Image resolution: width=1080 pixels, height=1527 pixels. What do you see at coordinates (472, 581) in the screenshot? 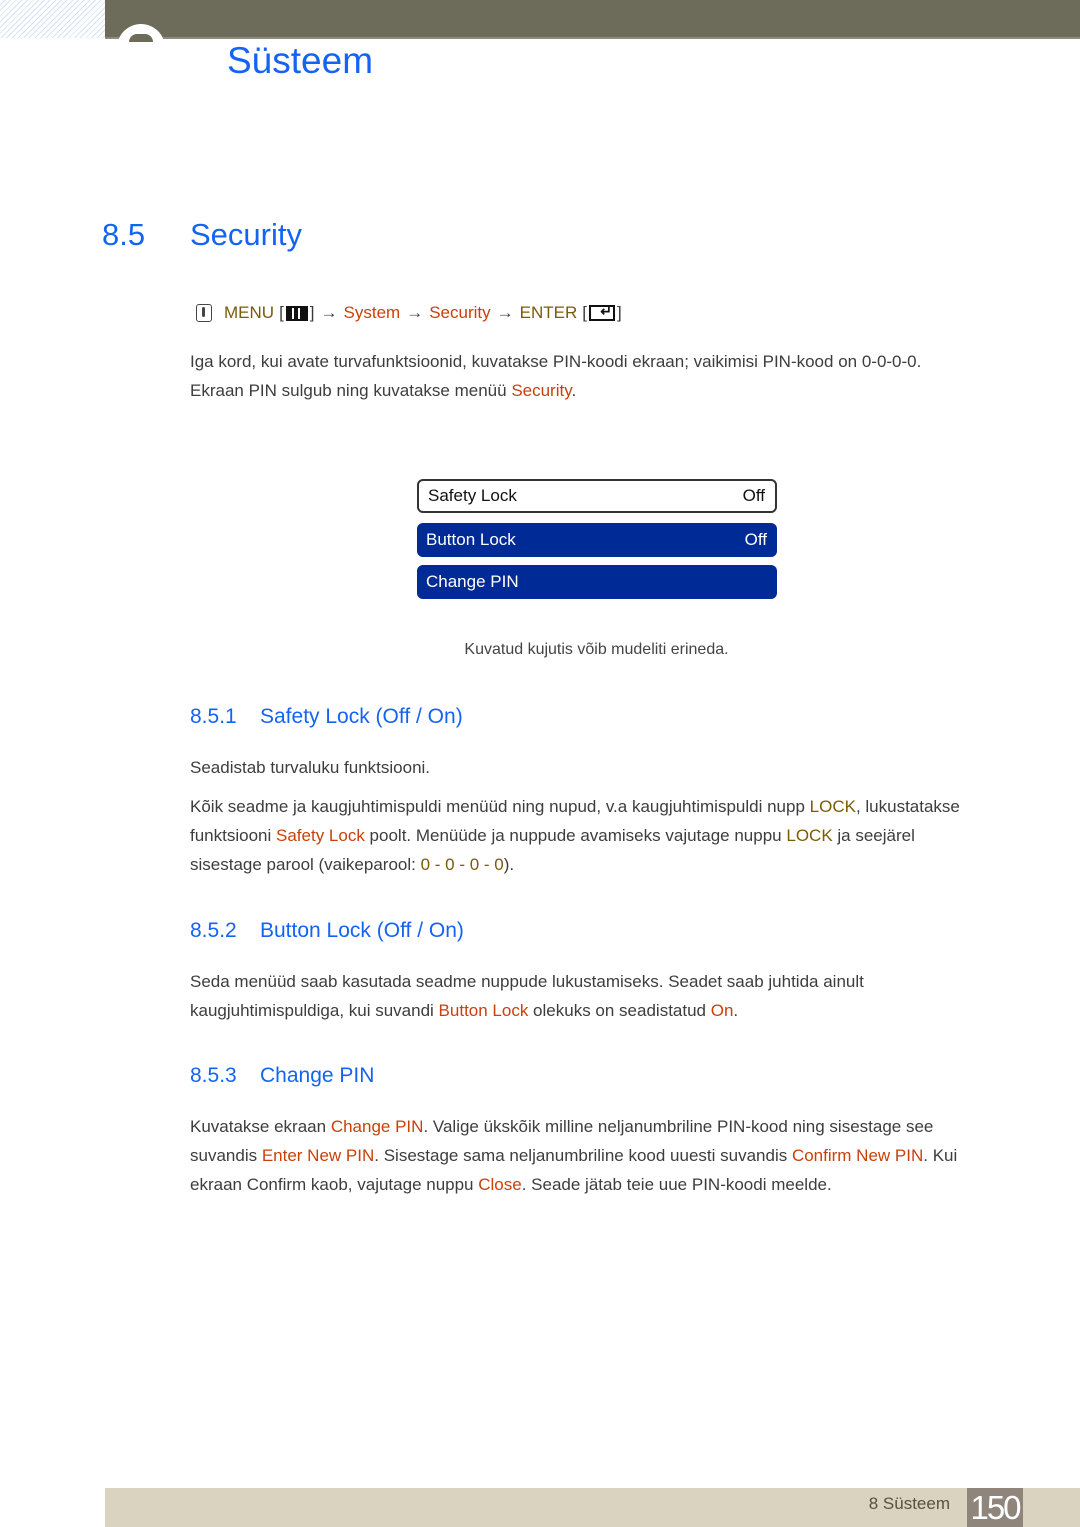
I see `osd-item-label: Change PIN` at bounding box center [472, 581].